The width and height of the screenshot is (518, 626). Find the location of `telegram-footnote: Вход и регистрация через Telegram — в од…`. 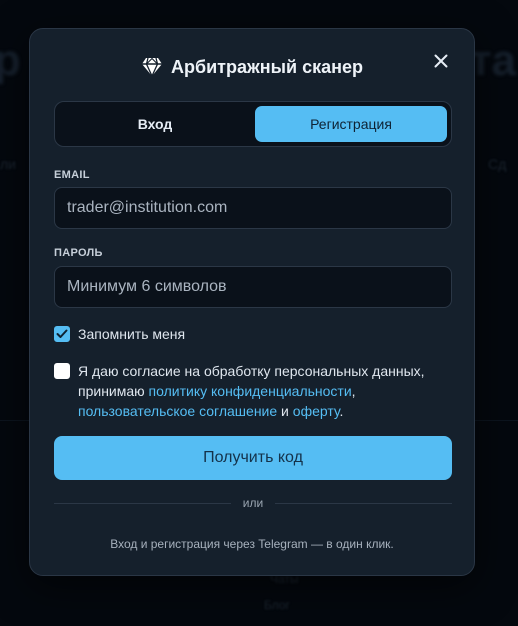

telegram-footnote: Вход и регистрация через Telegram — в од… is located at coordinates (252, 544).